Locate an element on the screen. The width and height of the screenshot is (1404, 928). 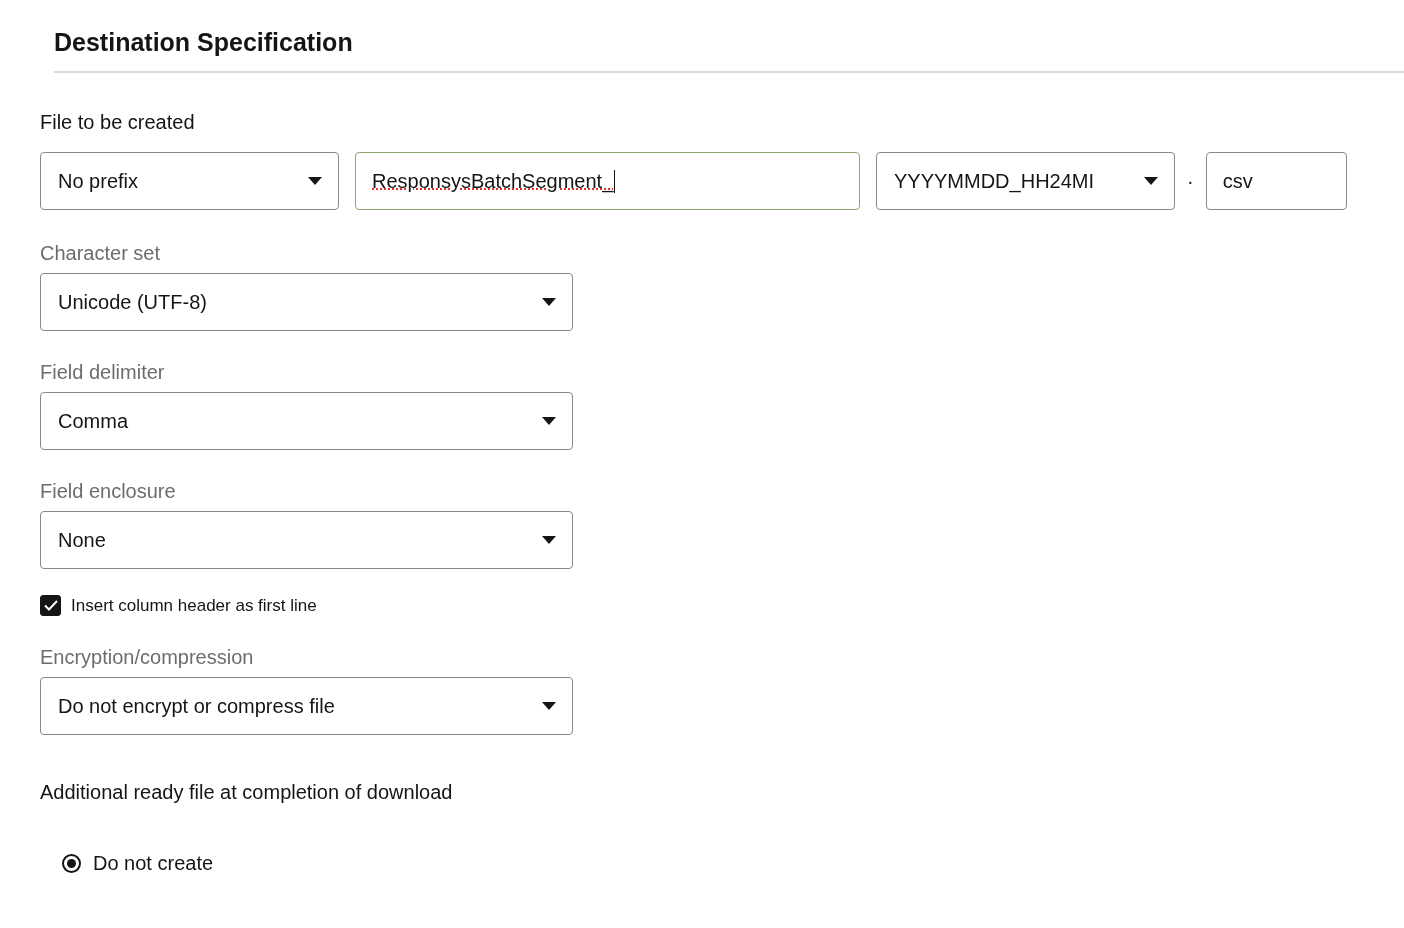
prefix-select: No prefix is located at coordinates (189, 181).